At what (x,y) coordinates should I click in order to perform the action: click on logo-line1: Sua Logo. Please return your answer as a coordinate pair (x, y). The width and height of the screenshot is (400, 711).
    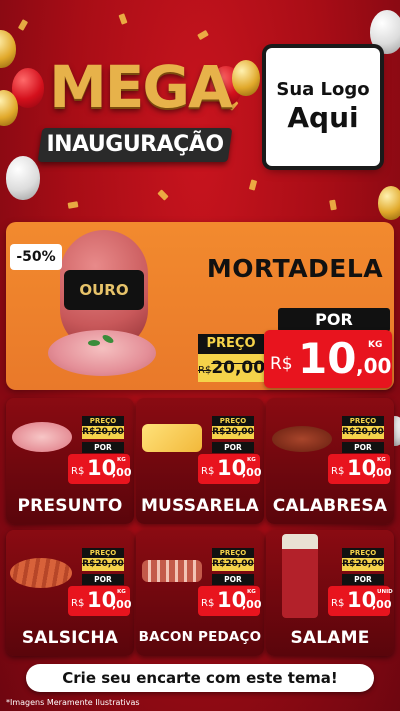
    Looking at the image, I should click on (323, 89).